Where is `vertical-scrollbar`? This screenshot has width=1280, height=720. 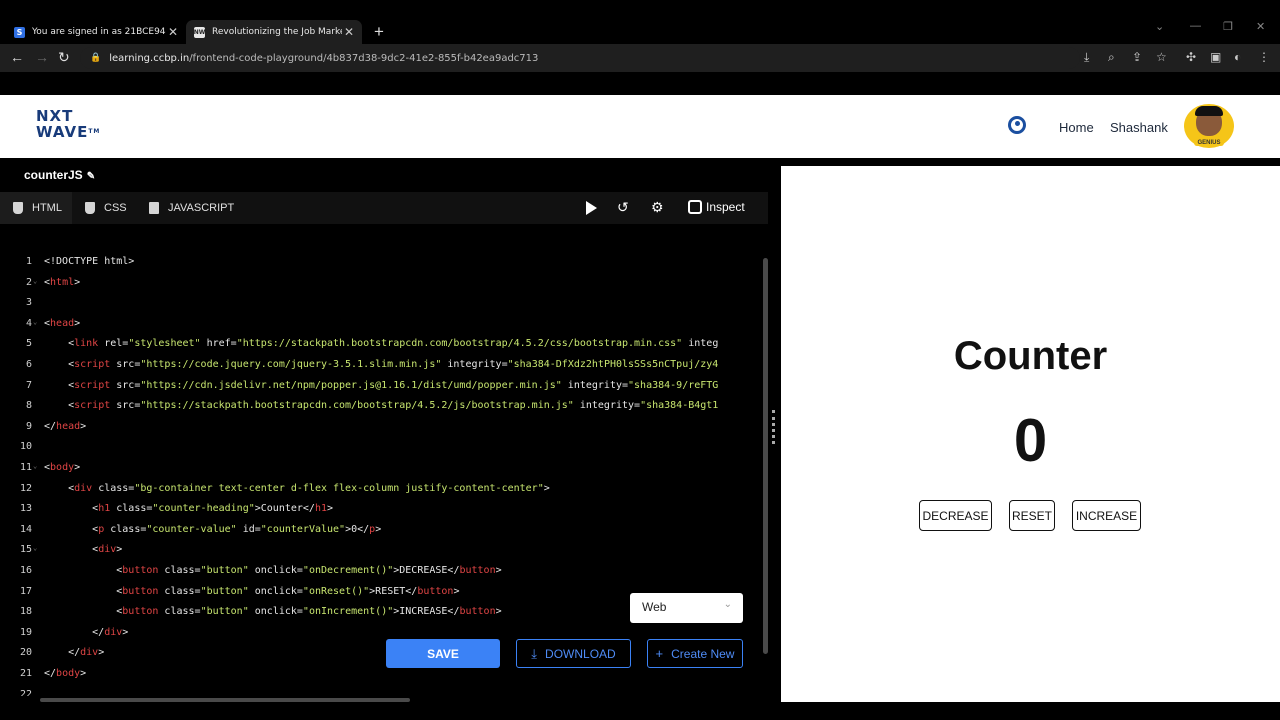 vertical-scrollbar is located at coordinates (765, 456).